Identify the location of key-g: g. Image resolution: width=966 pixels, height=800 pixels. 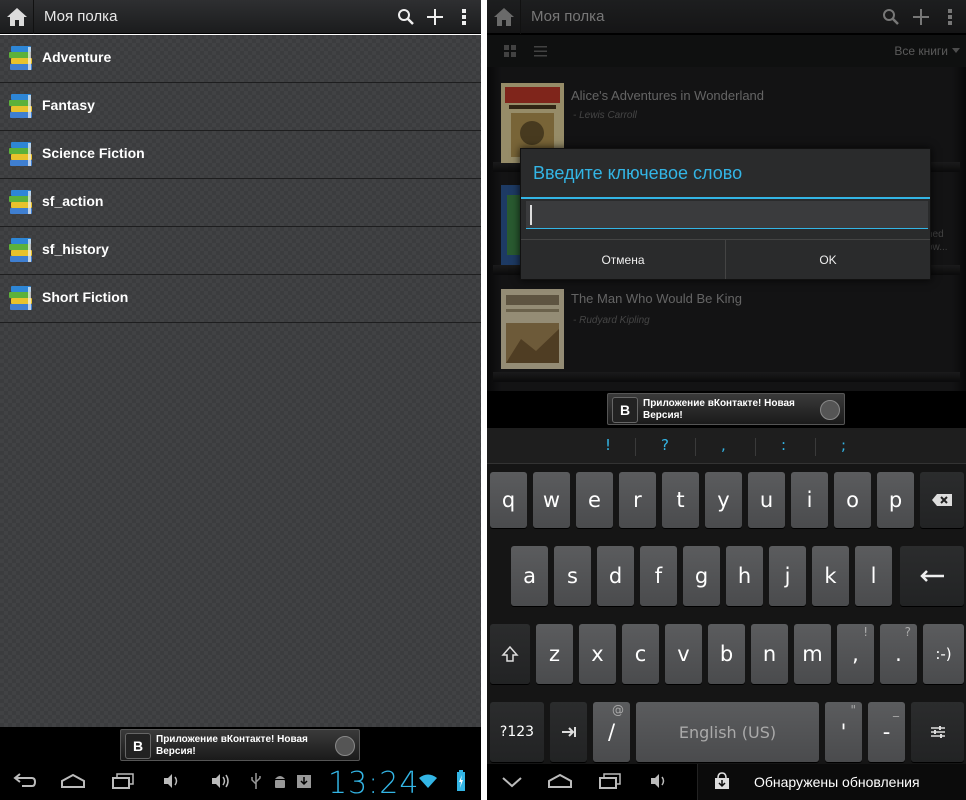
(701, 576).